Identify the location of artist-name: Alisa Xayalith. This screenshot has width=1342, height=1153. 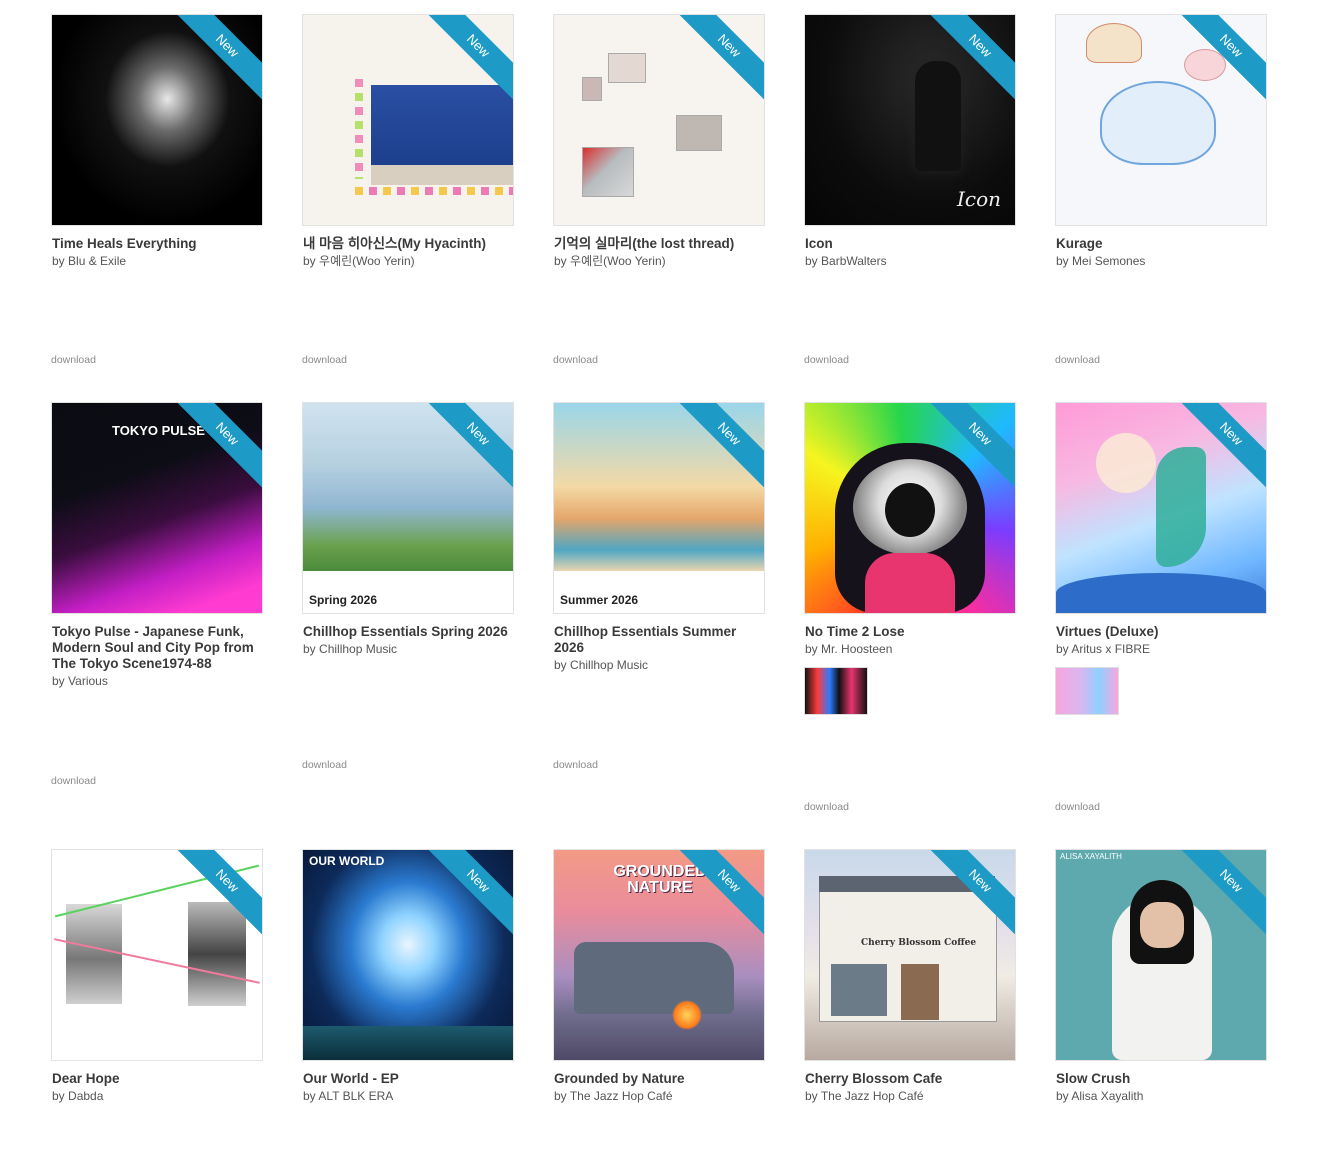
(1107, 1096).